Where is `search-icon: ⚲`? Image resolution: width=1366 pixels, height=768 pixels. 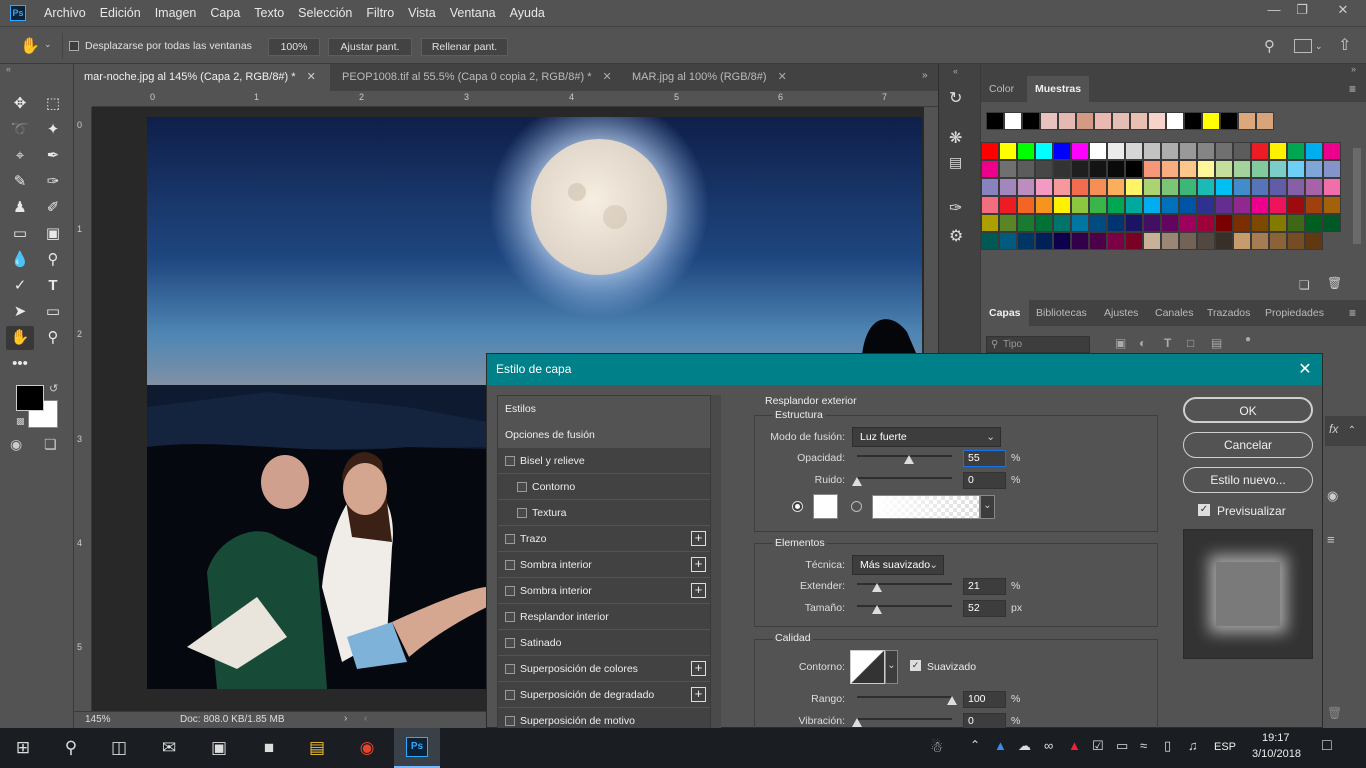 search-icon: ⚲ is located at coordinates (71, 748).